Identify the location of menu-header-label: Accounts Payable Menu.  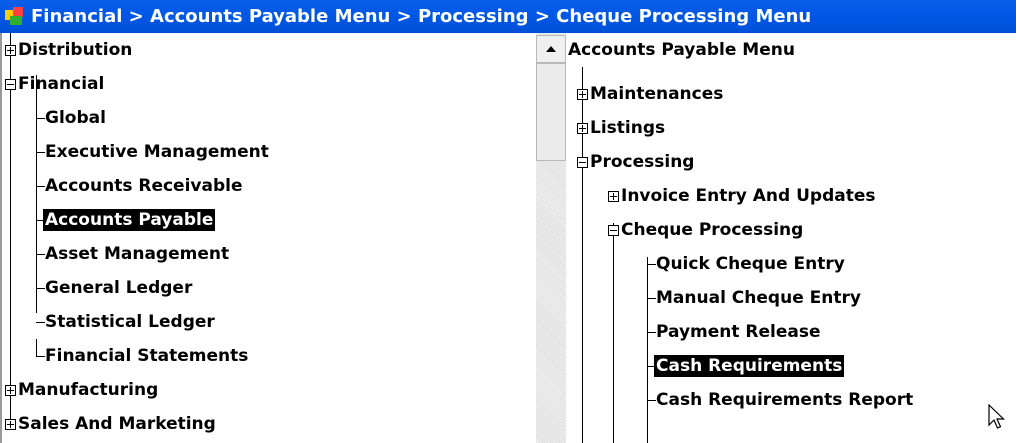
(681, 50).